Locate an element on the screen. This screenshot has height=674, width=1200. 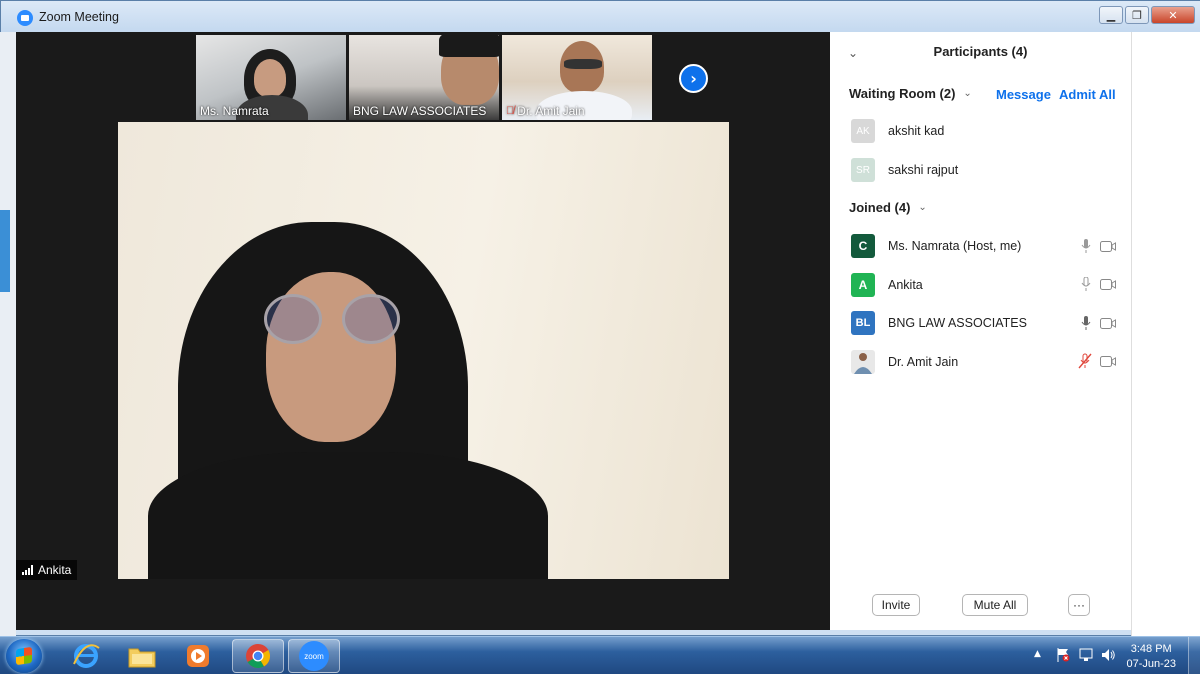
participant-name: Ankita is located at coordinates (905, 285).